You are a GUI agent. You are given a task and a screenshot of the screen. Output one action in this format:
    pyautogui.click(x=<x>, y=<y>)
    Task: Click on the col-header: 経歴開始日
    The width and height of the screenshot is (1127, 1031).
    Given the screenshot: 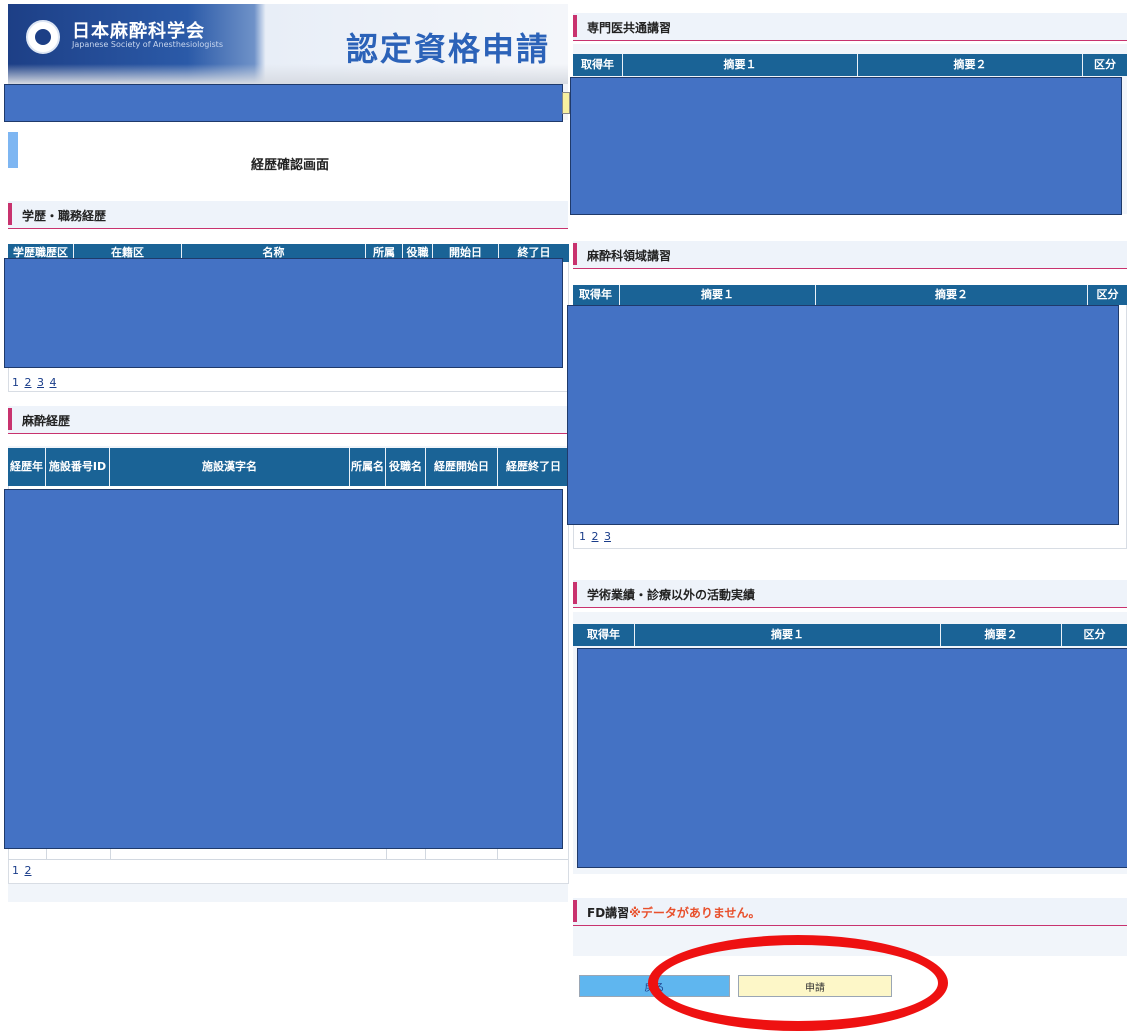 What is the action you would take?
    pyautogui.click(x=462, y=467)
    